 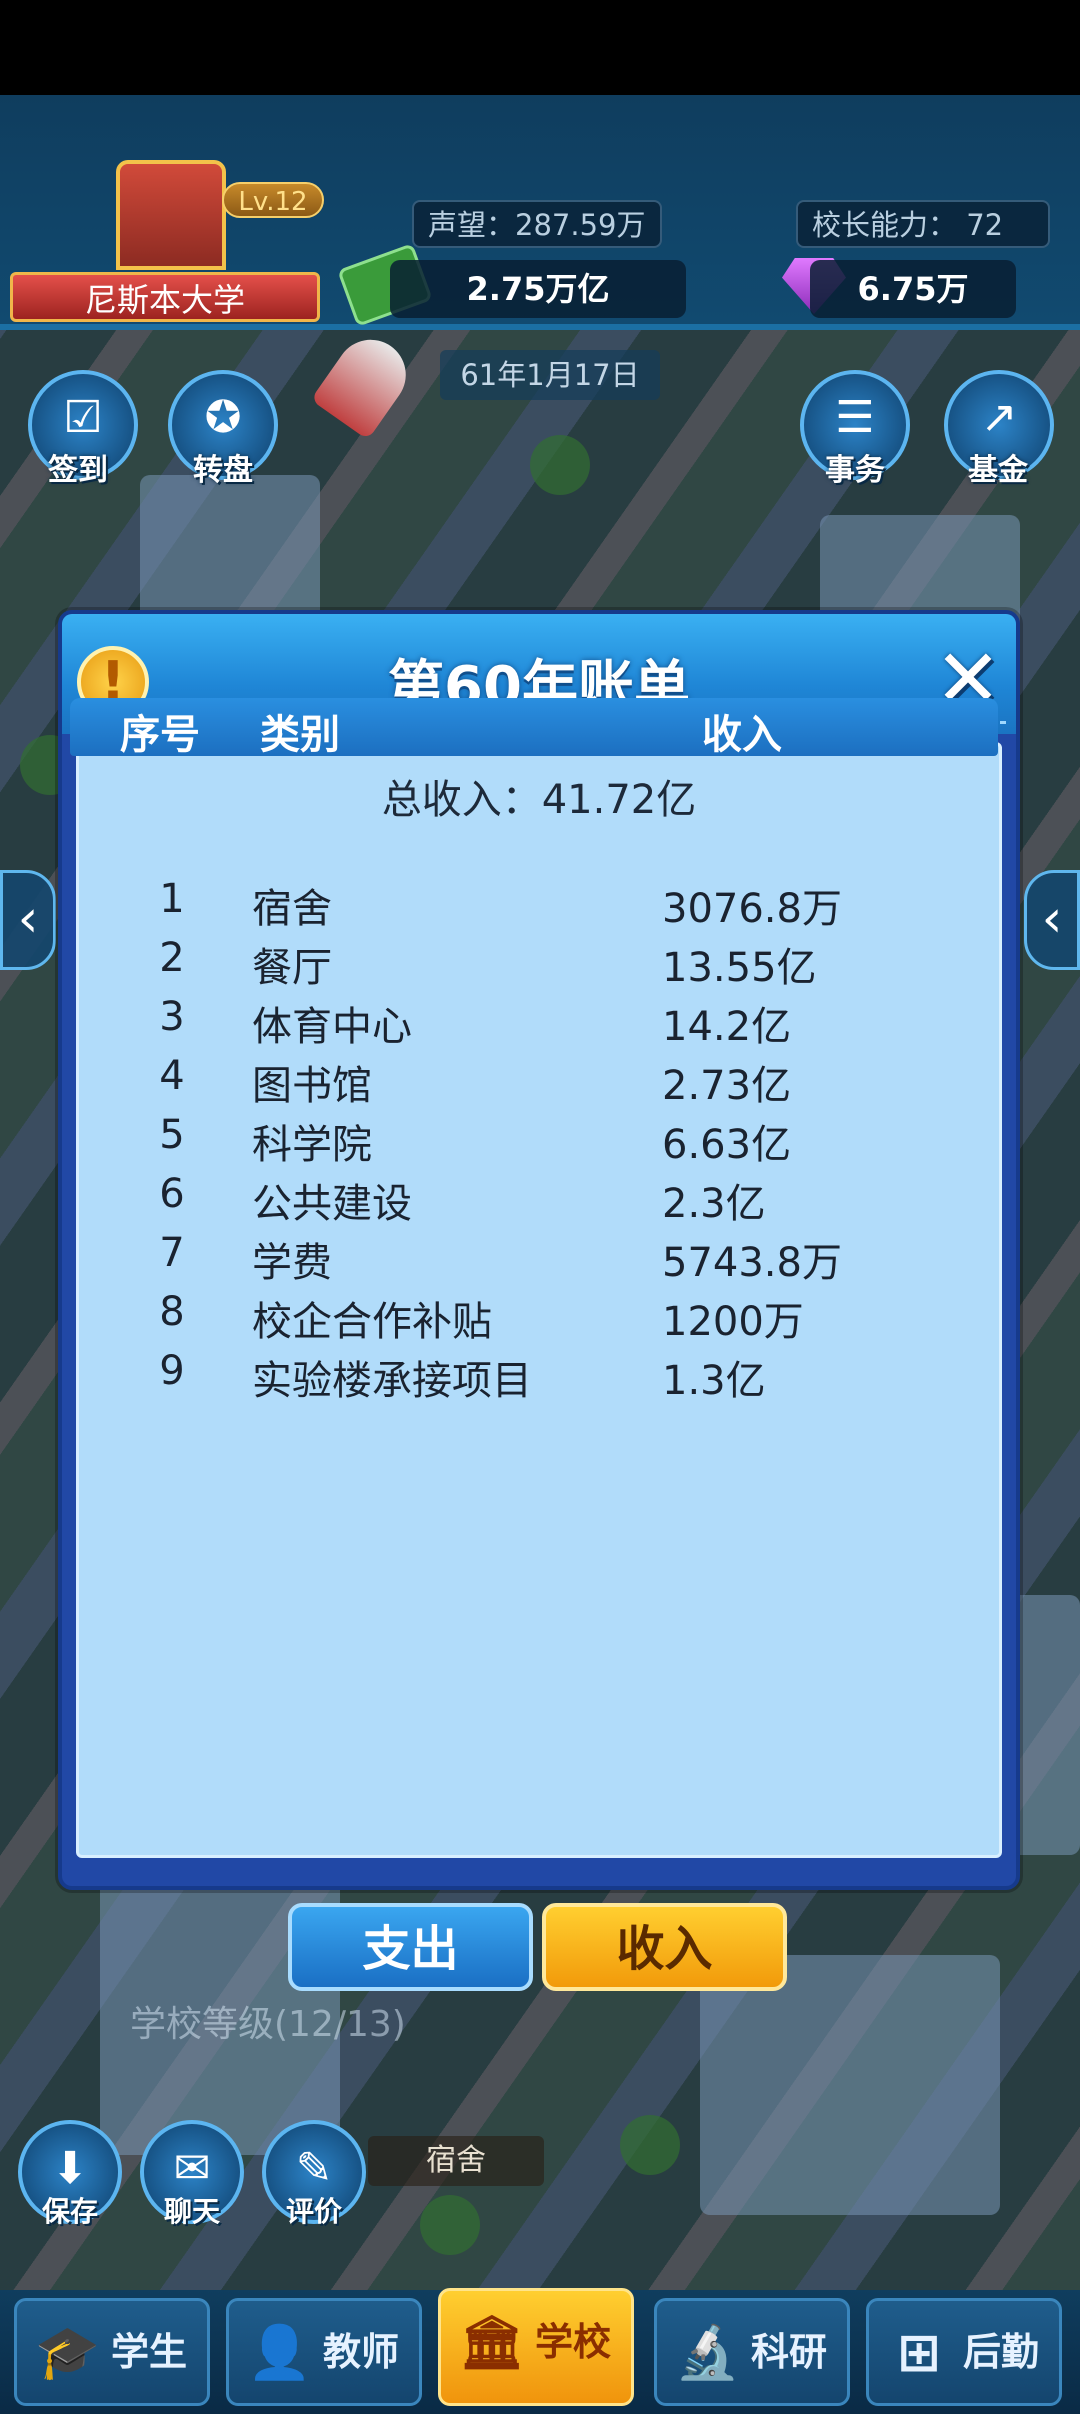 I want to click on row-no: 1, so click(x=172, y=899).